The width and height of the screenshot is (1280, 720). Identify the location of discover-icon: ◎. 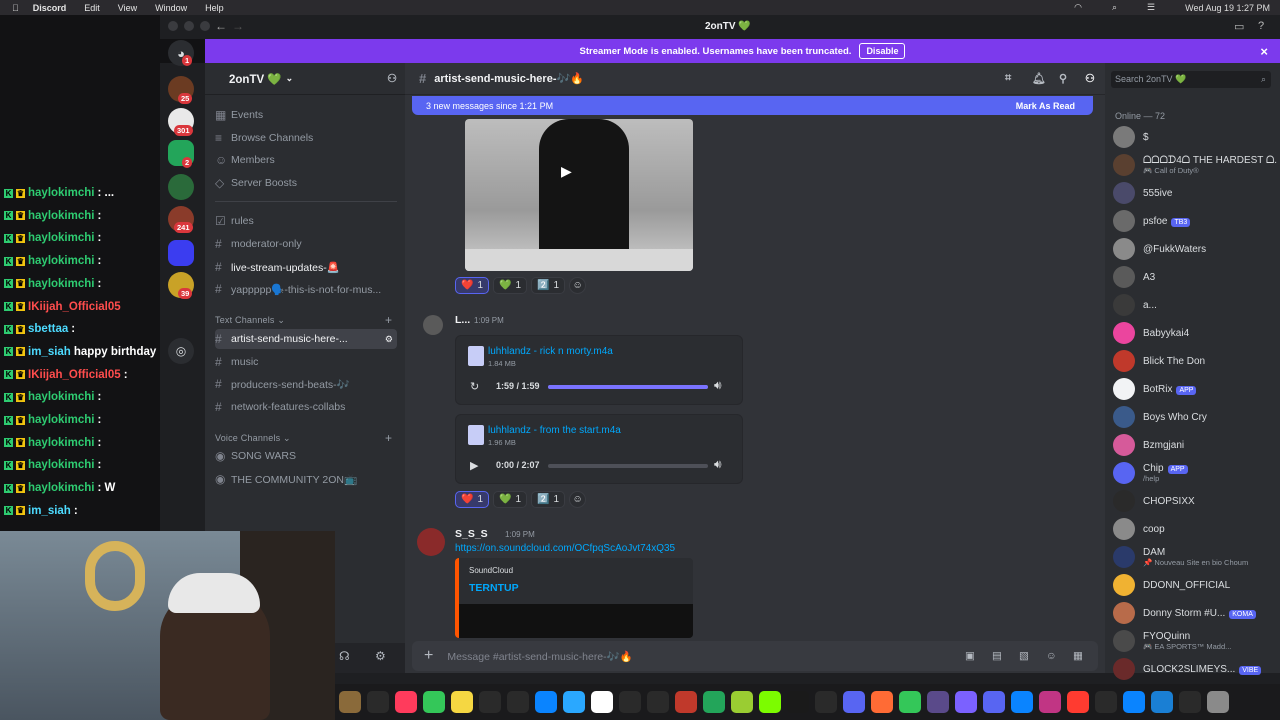
(181, 351).